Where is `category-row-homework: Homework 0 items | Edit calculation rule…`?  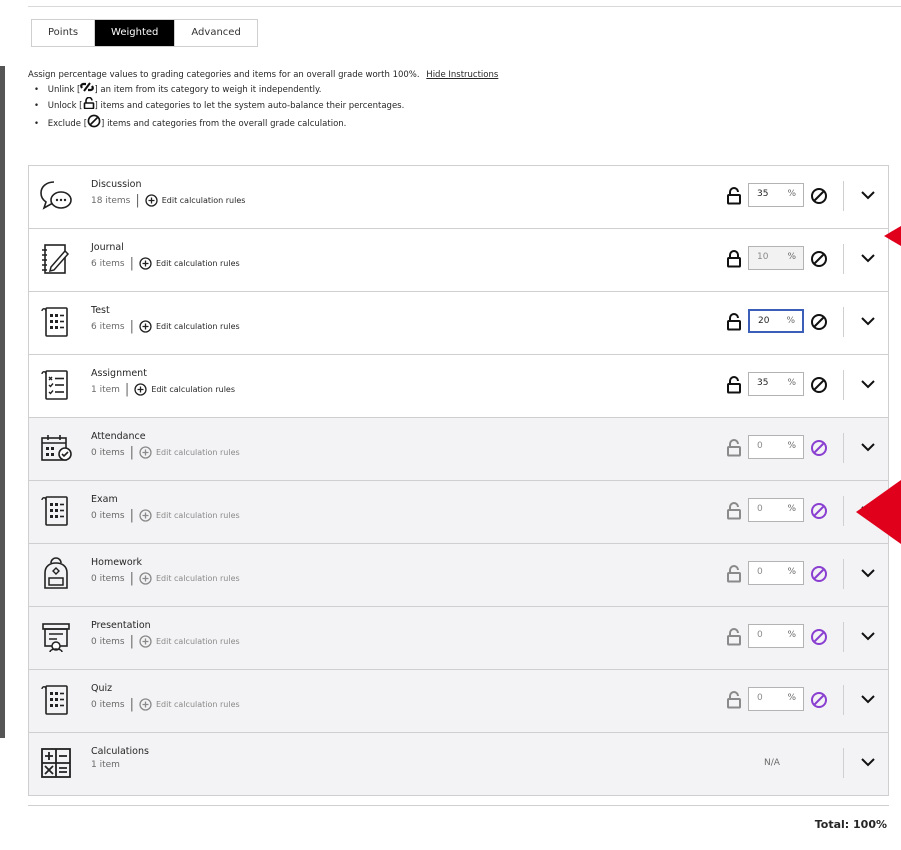 category-row-homework: Homework 0 items | Edit calculation rule… is located at coordinates (458, 574).